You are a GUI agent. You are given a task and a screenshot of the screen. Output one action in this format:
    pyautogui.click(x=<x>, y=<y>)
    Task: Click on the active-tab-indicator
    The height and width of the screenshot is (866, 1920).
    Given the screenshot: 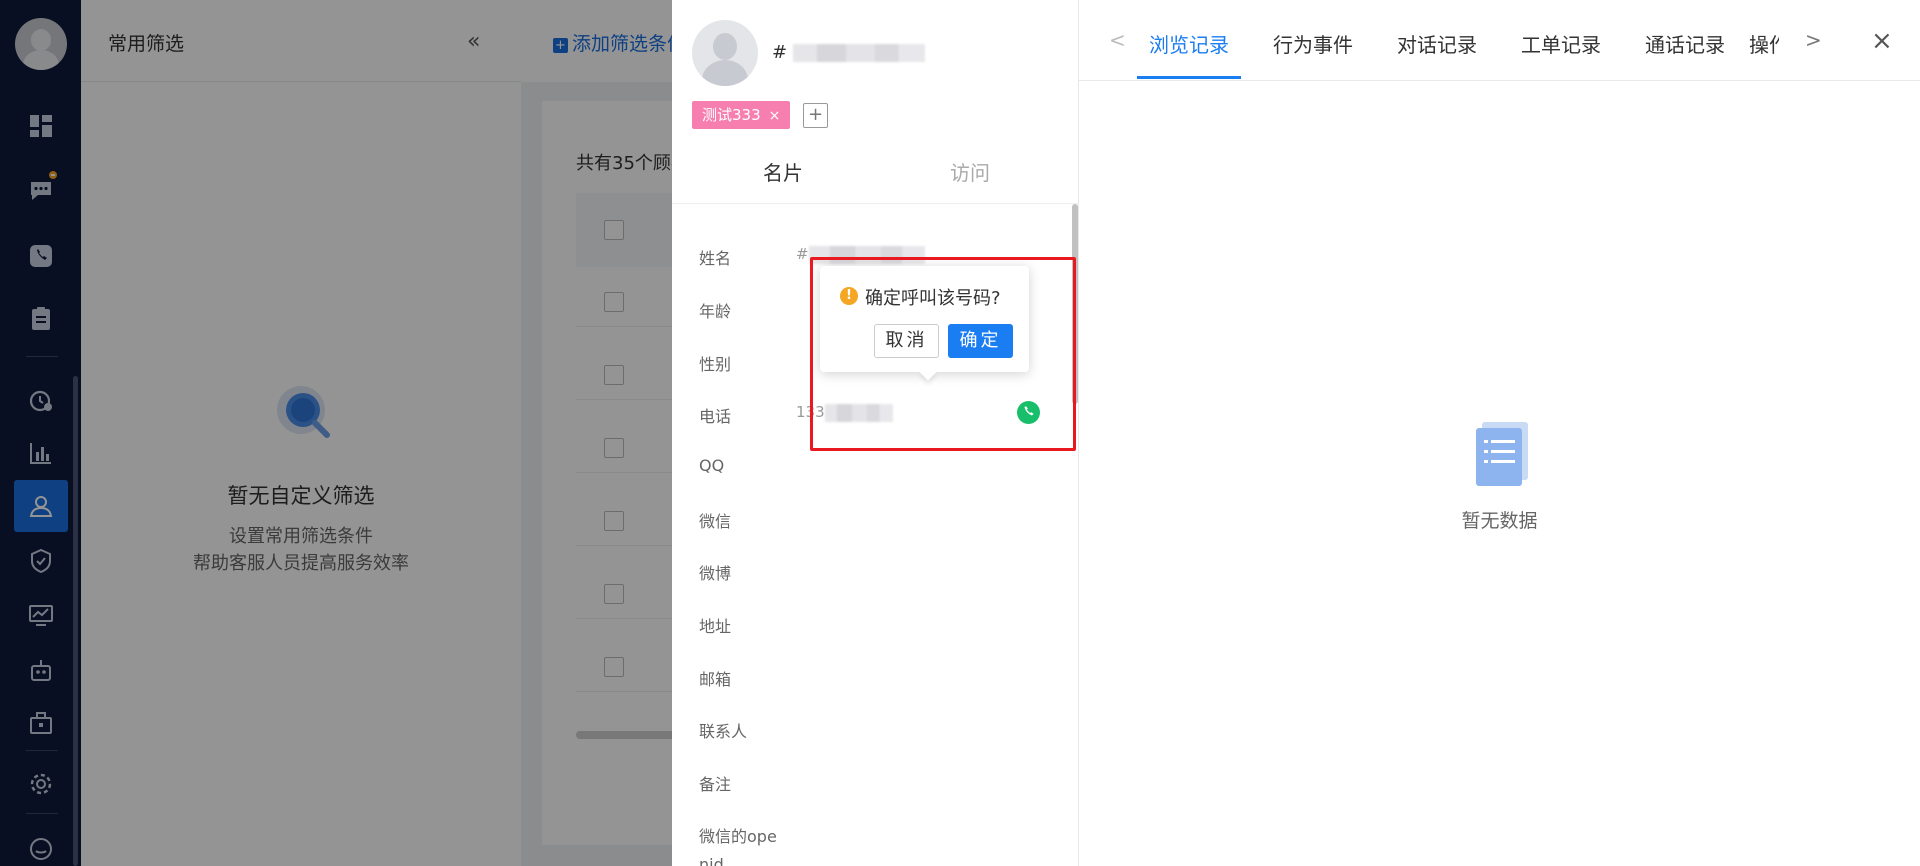 What is the action you would take?
    pyautogui.click(x=1189, y=77)
    